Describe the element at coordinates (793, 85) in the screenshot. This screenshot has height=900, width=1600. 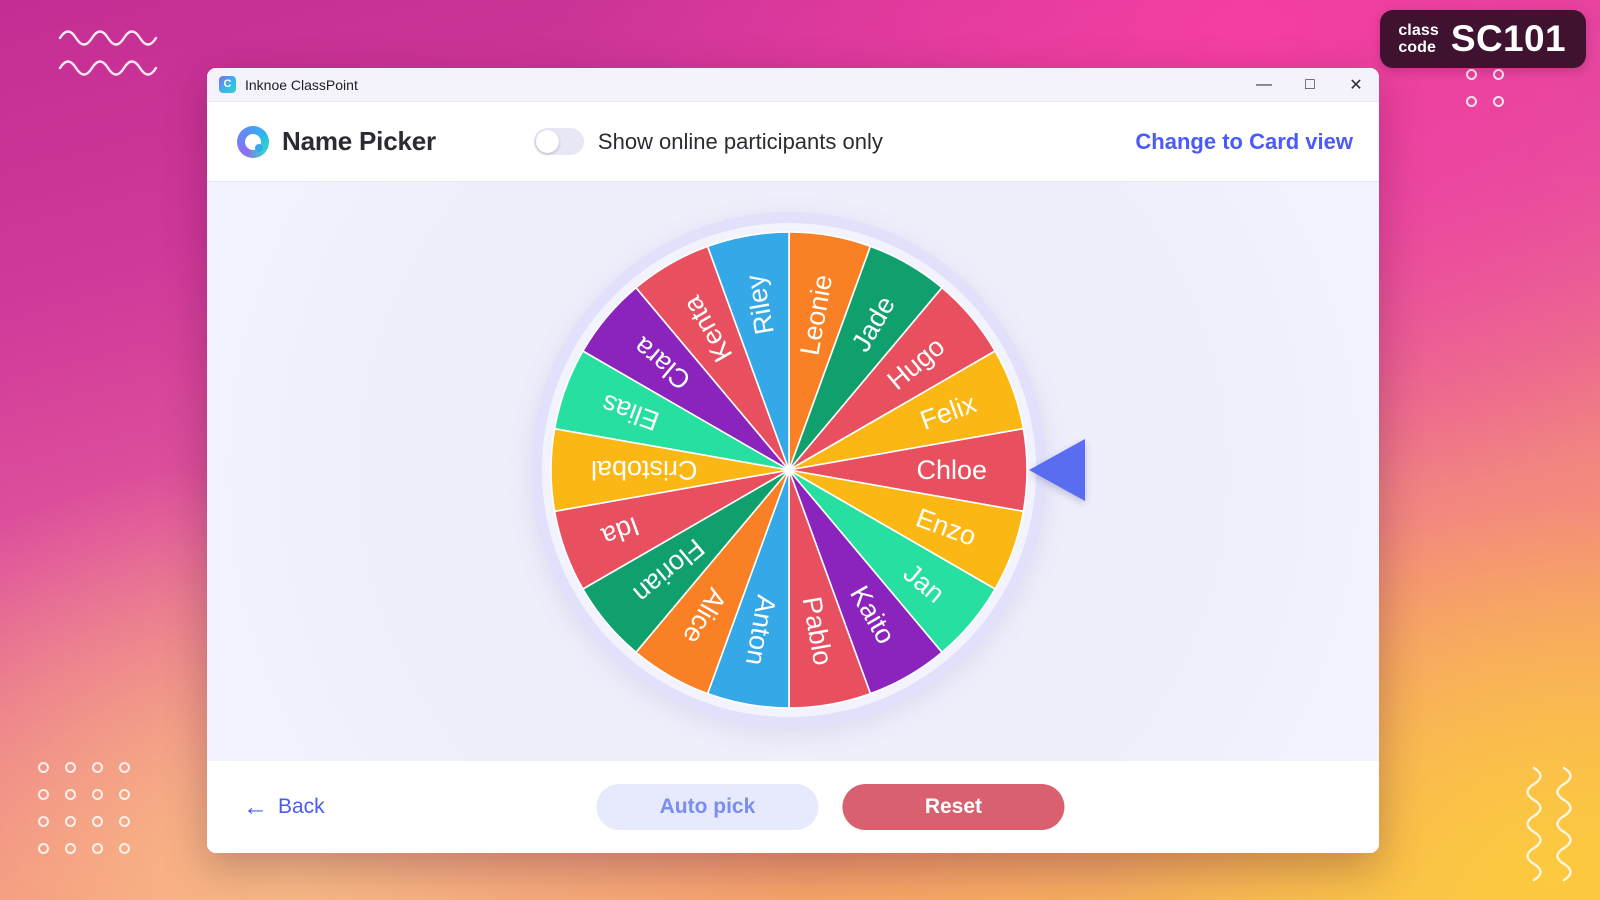
I see `title-bar: C Inknoe ClassPoint — □ ✕` at that location.